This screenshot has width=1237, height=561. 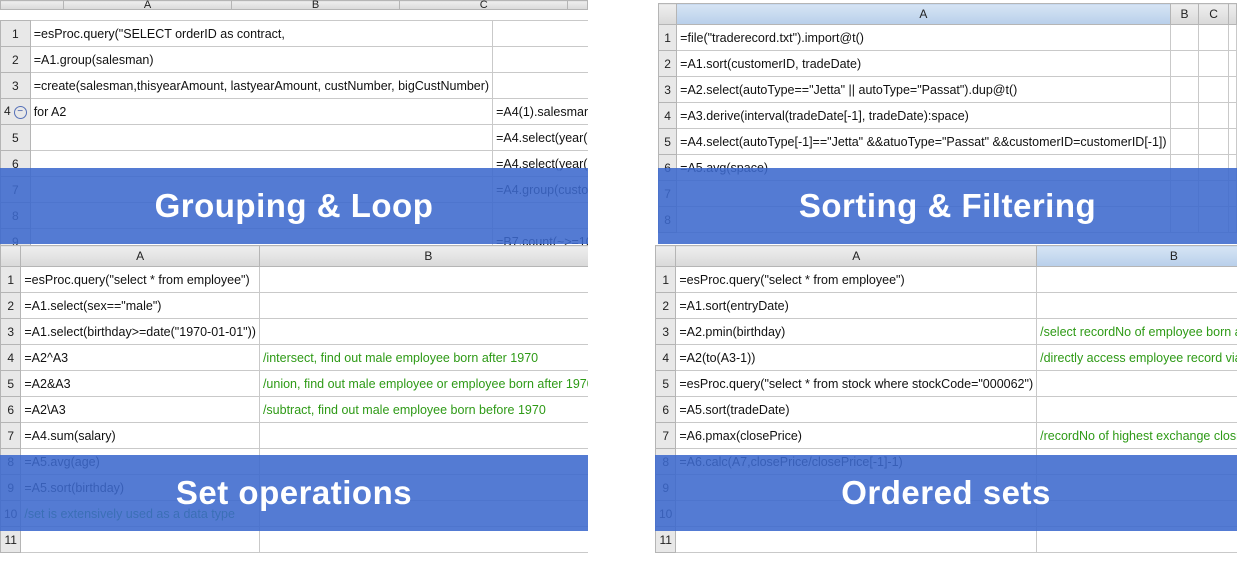 I want to click on row-number: 4−, so click(x=15, y=111).